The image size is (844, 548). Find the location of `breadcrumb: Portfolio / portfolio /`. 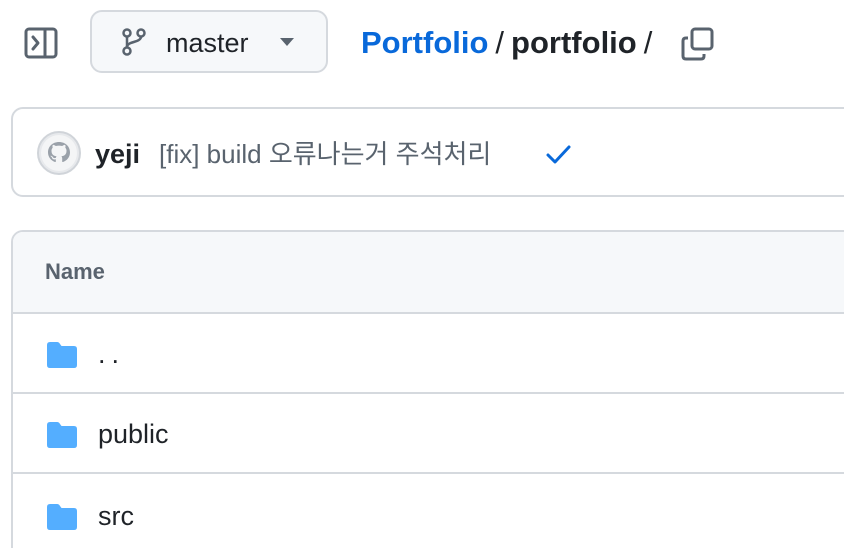

breadcrumb: Portfolio / portfolio / is located at coordinates (510, 43).